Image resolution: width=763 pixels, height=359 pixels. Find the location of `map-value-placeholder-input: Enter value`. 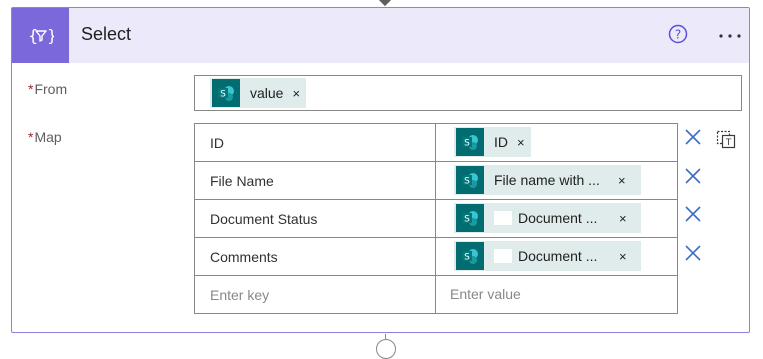

map-value-placeholder-input: Enter value is located at coordinates (556, 295).